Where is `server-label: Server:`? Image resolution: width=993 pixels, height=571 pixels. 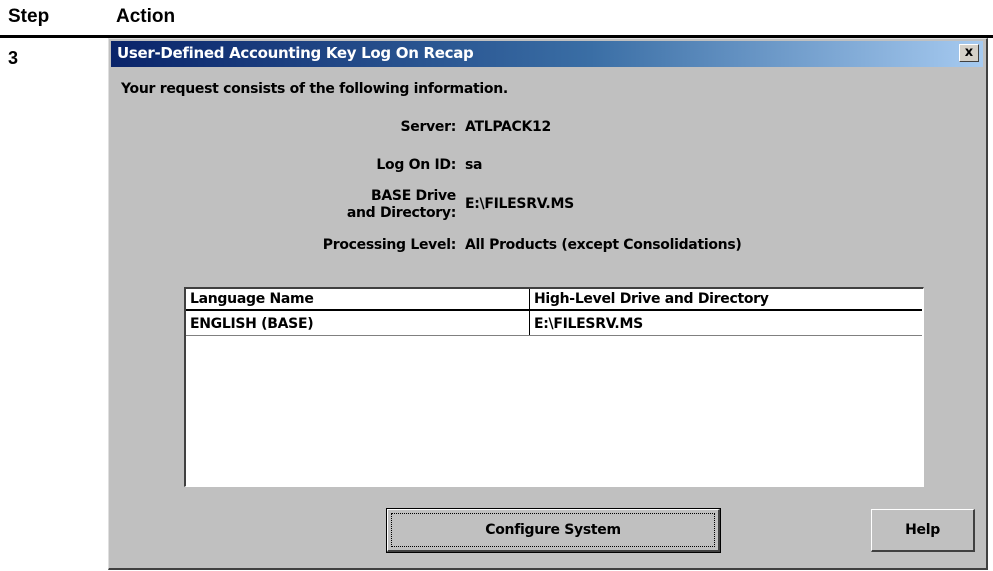
server-label: Server: is located at coordinates (428, 127).